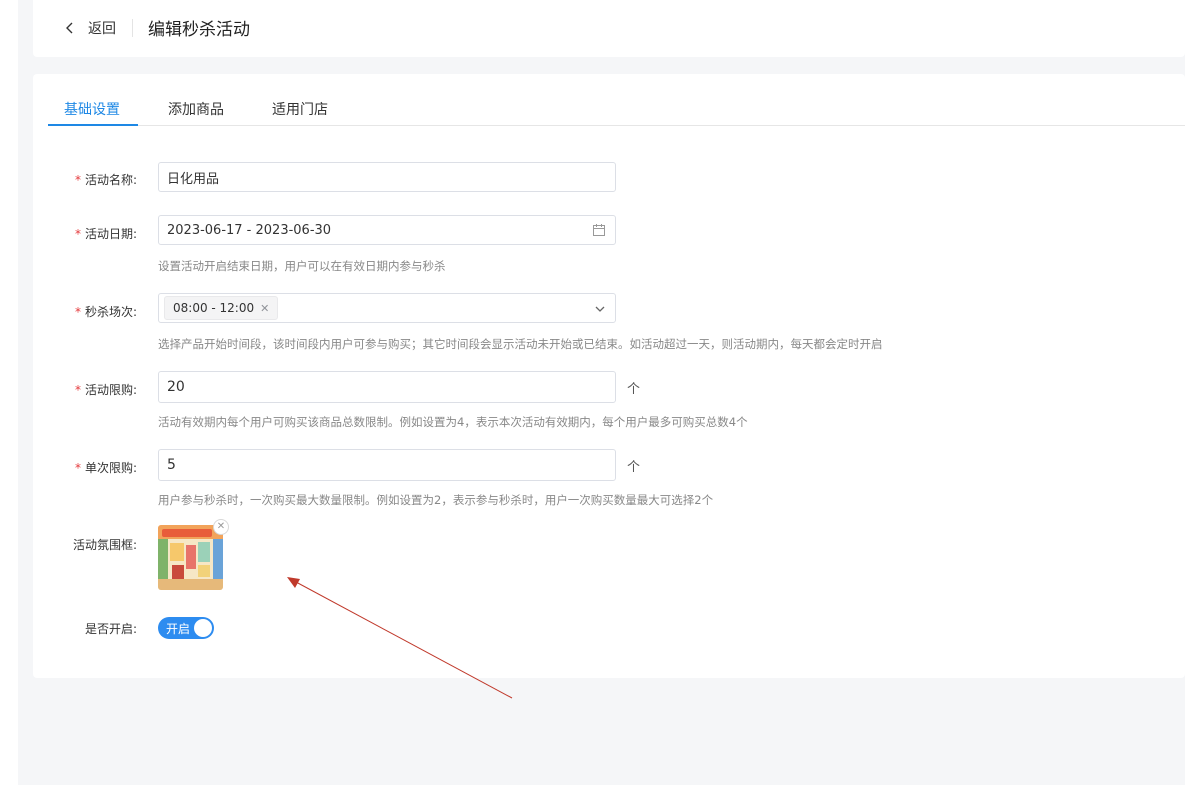  I want to click on session-label-text: 秒杀场次:, so click(110, 312).